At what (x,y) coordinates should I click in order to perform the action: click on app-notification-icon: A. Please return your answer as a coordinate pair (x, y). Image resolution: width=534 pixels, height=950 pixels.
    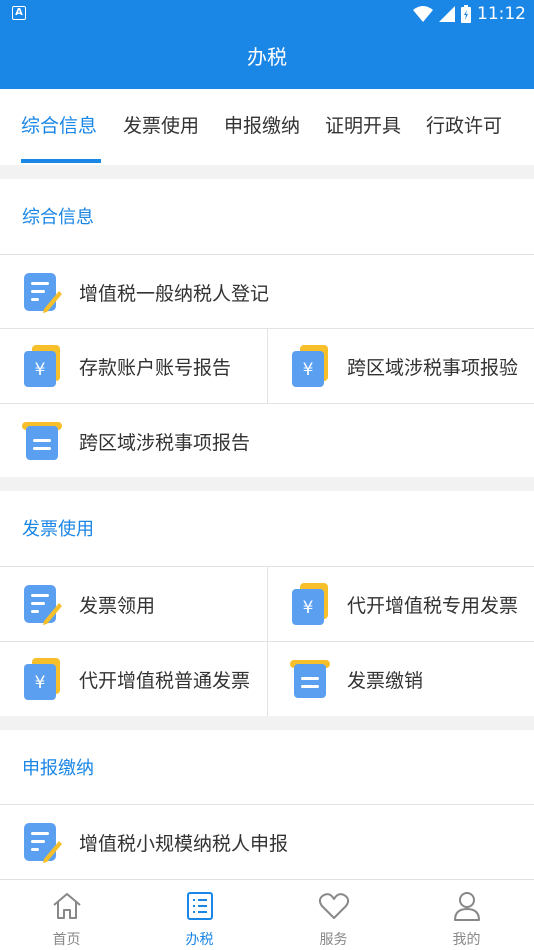
    Looking at the image, I should click on (19, 13).